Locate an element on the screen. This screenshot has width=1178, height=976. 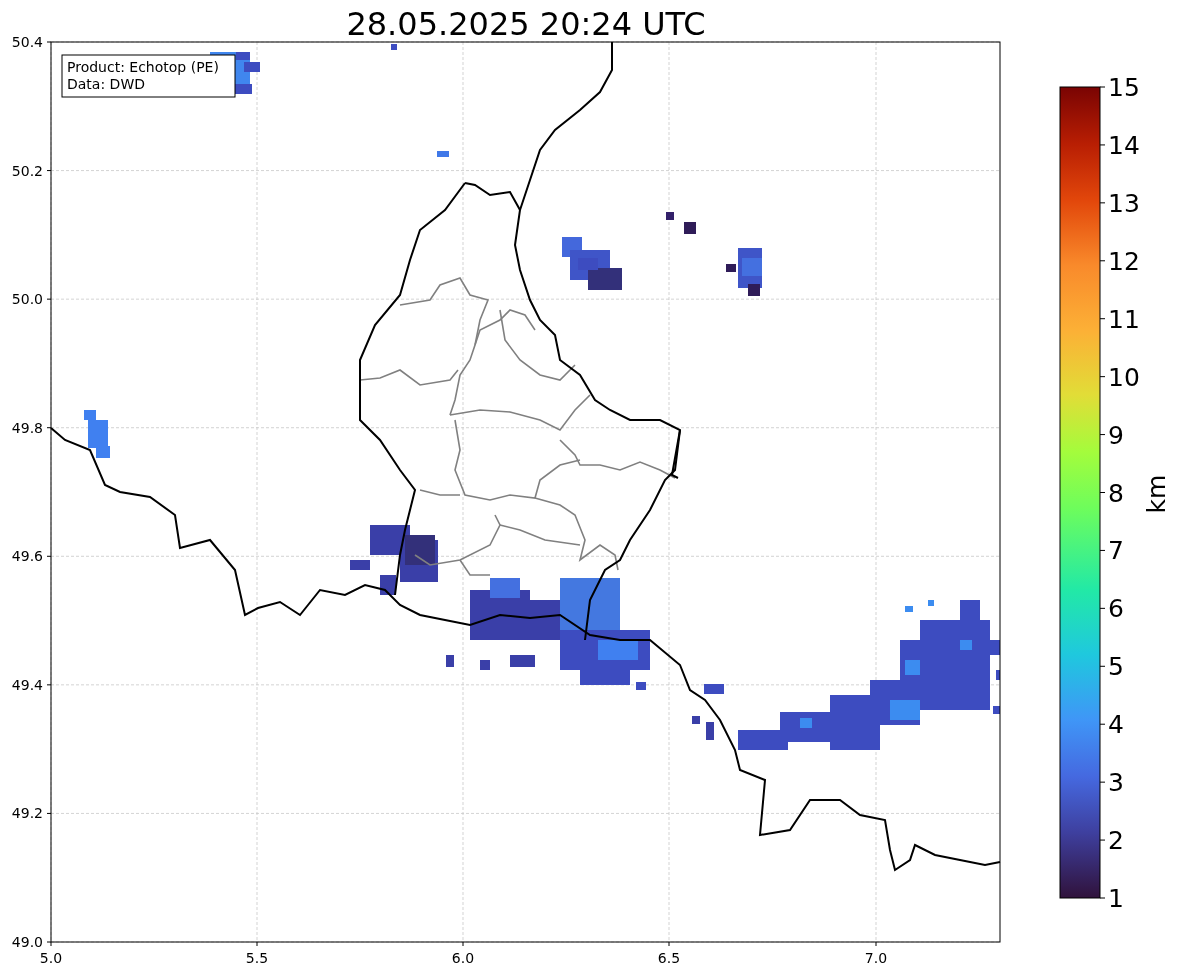
colorbar-tick-label: 5 is located at coordinates (1116, 667).